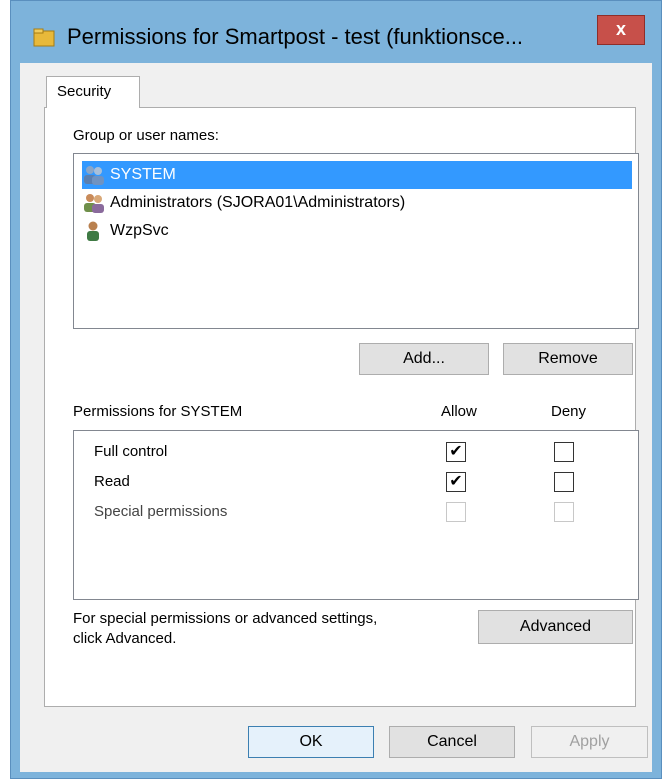 The image size is (669, 782). I want to click on folder-icon, so click(44, 37).